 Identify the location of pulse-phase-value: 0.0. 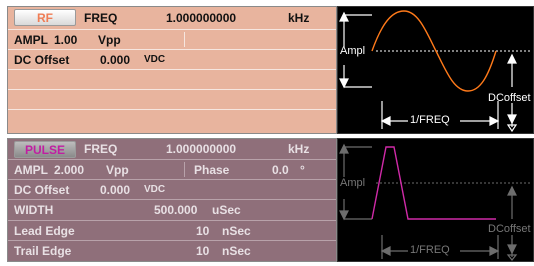
(280, 170).